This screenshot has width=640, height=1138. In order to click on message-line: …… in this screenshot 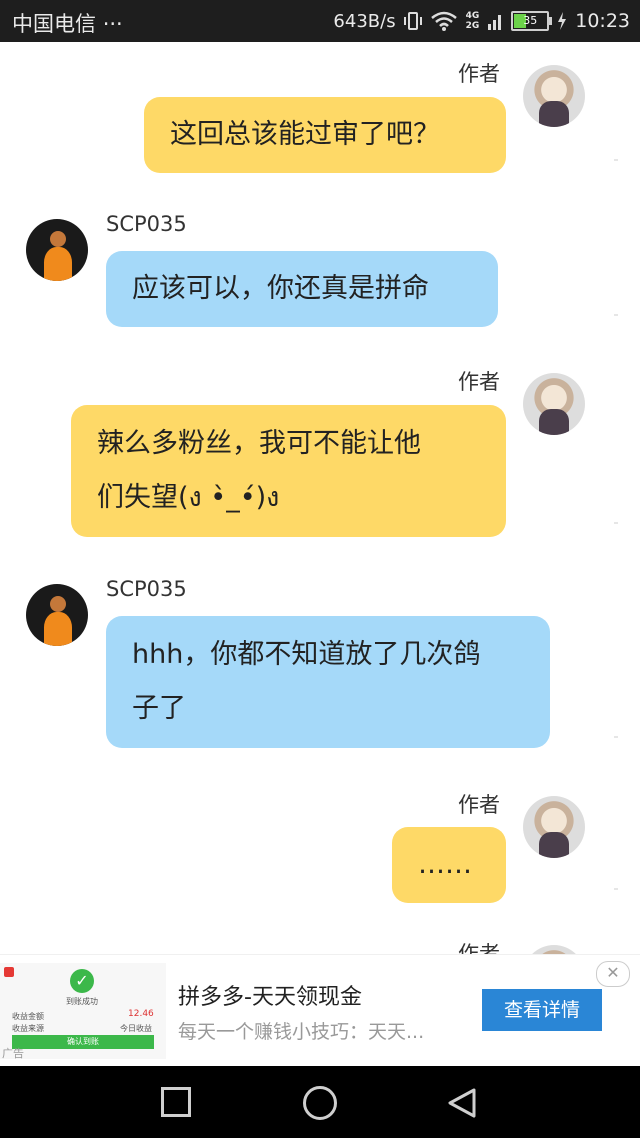, I will do `click(445, 864)`.